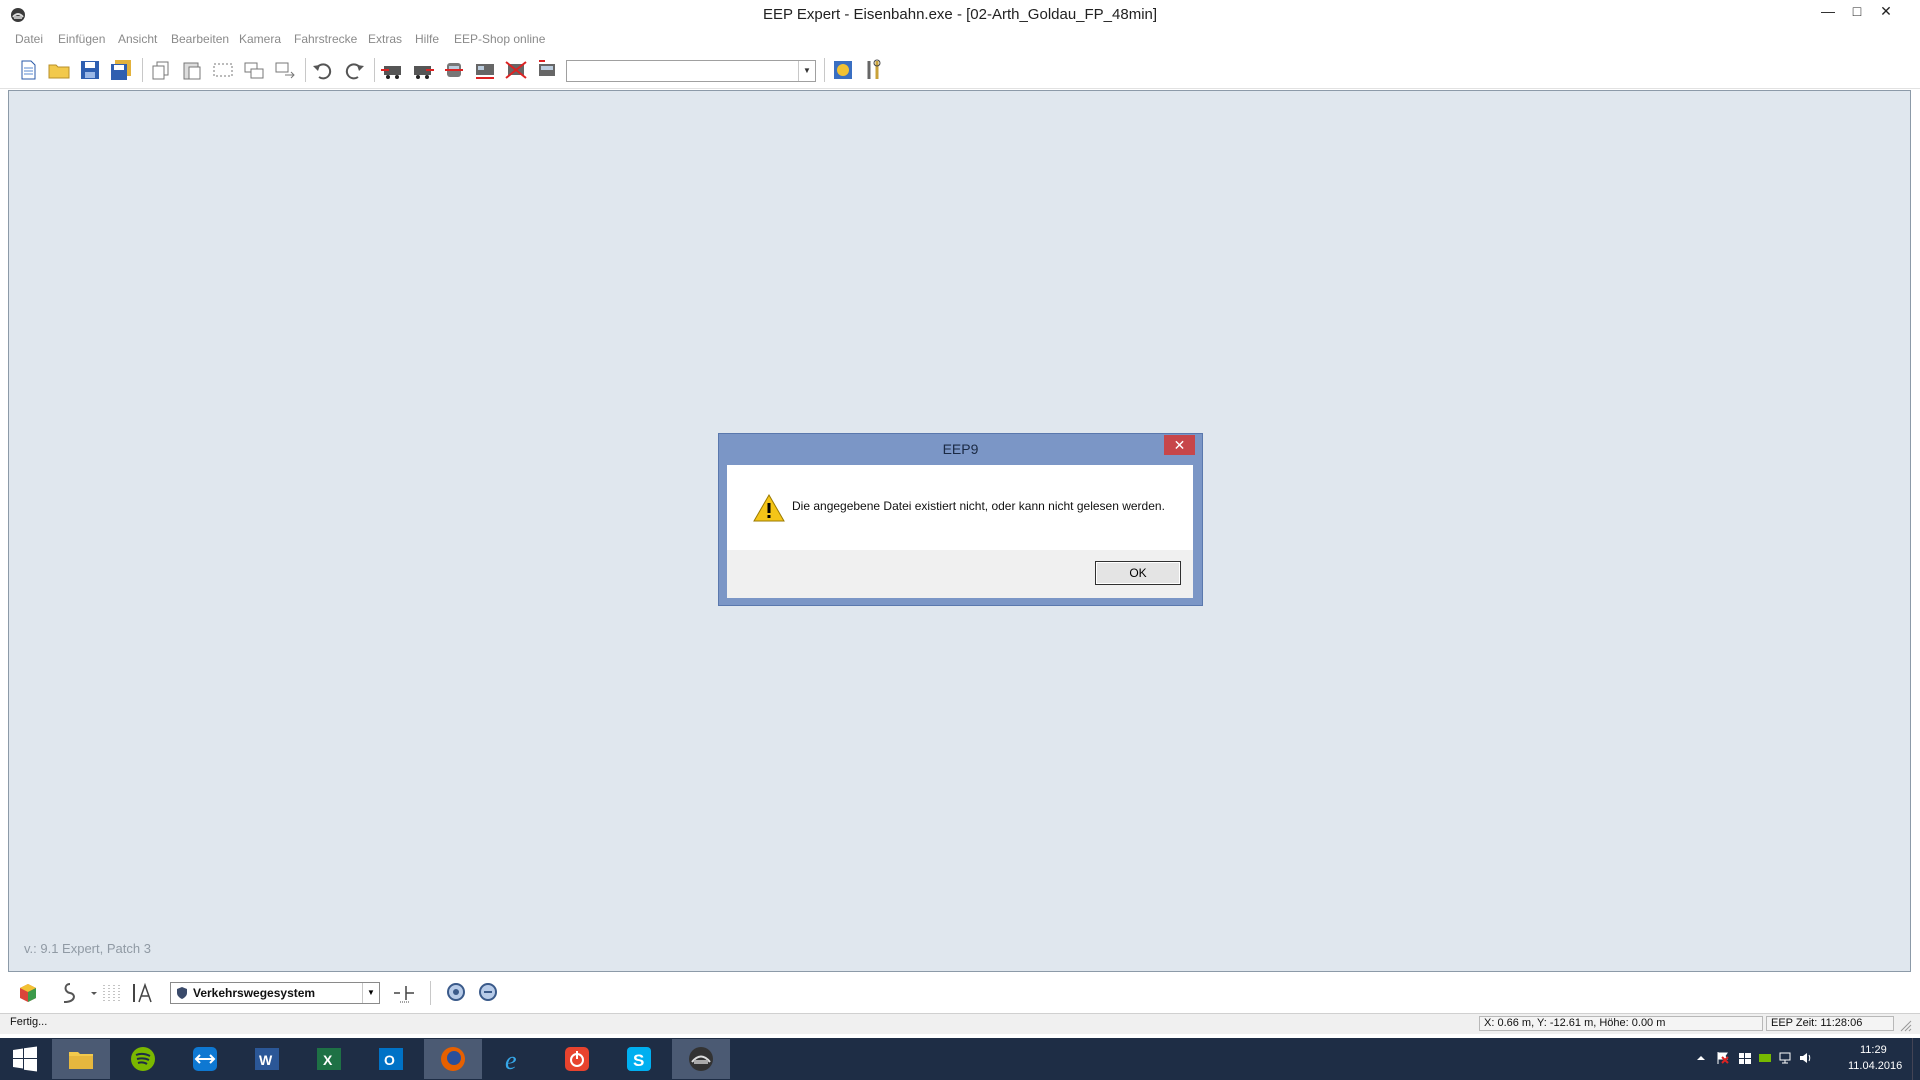 The height and width of the screenshot is (1080, 1920). What do you see at coordinates (18, 15) in the screenshot?
I see `app-icon` at bounding box center [18, 15].